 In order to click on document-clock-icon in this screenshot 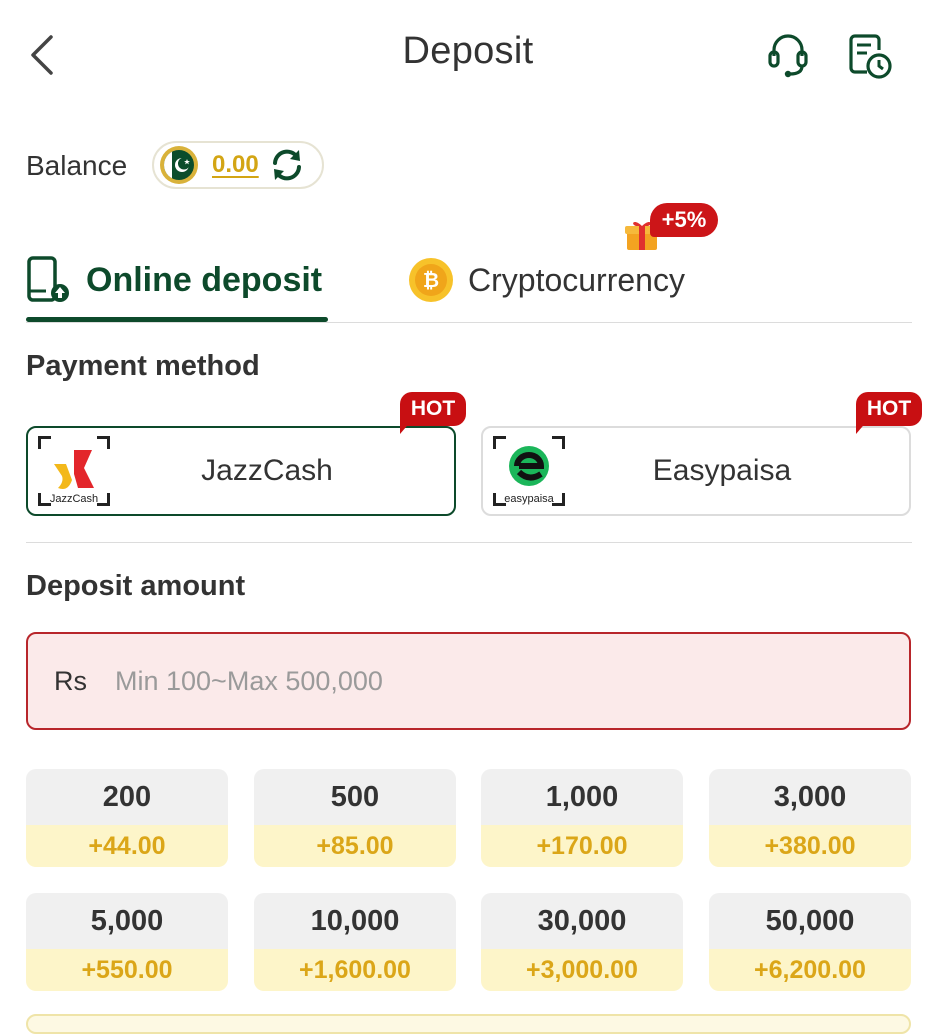, I will do `click(870, 56)`.